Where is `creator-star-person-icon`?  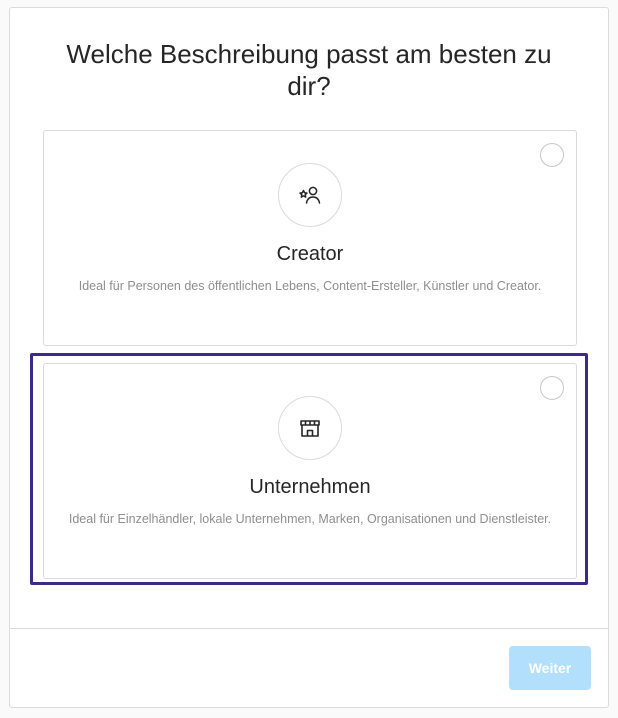 creator-star-person-icon is located at coordinates (310, 195).